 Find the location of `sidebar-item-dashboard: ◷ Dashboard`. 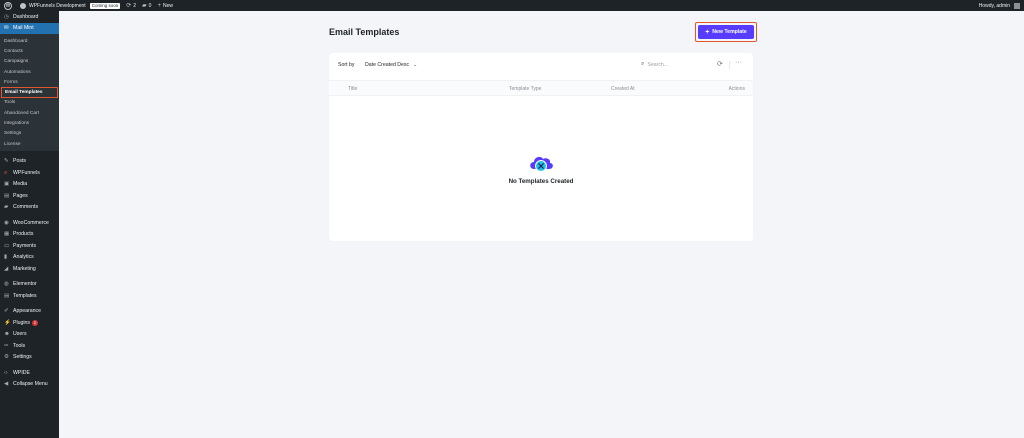

sidebar-item-dashboard: ◷ Dashboard is located at coordinates (29, 17).